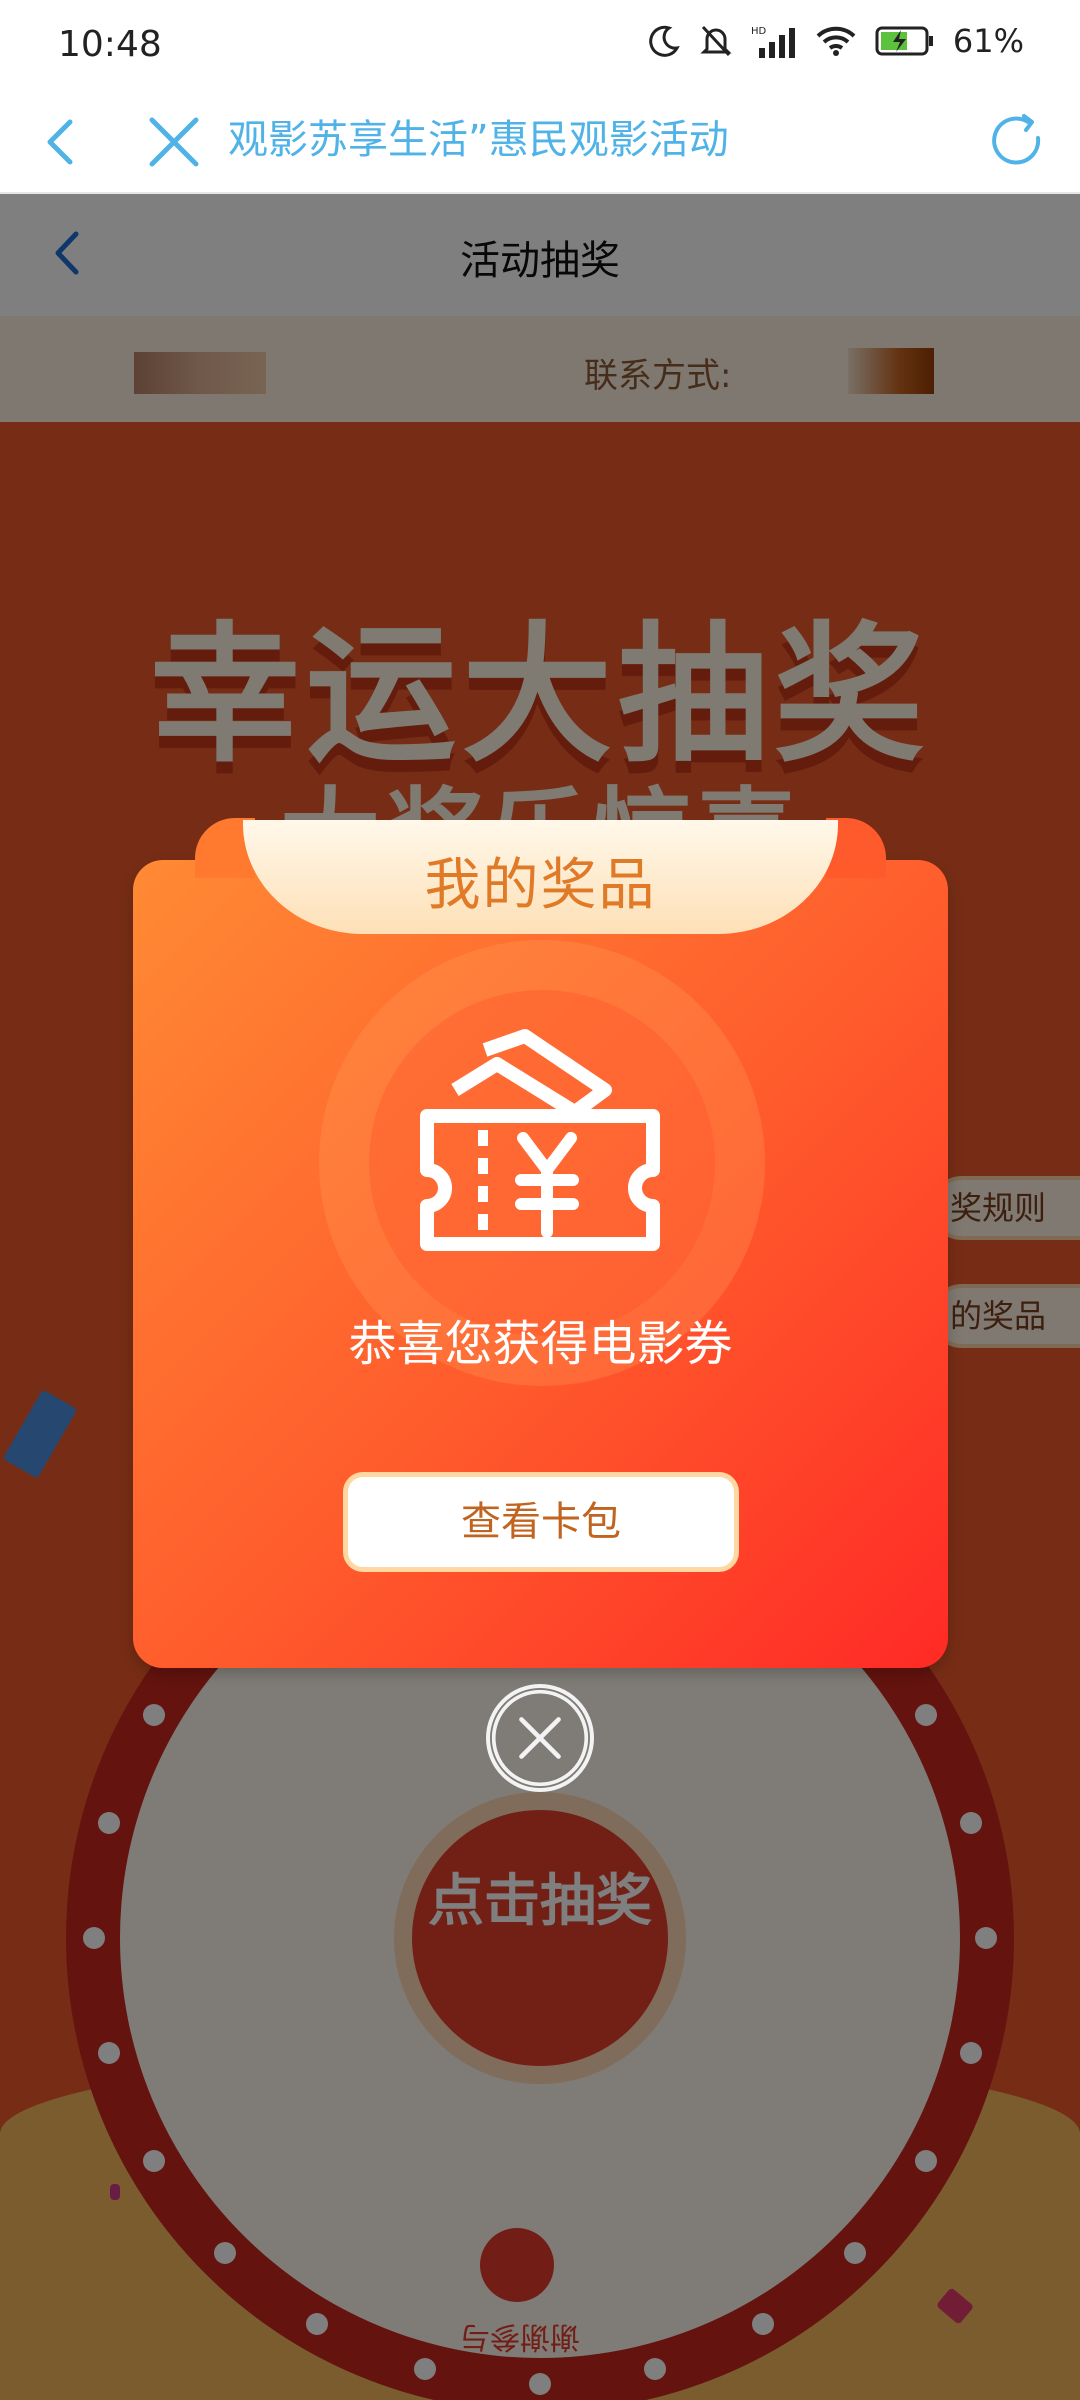 This screenshot has height=2400, width=1080. What do you see at coordinates (1018, 142) in the screenshot?
I see `refresh-icon` at bounding box center [1018, 142].